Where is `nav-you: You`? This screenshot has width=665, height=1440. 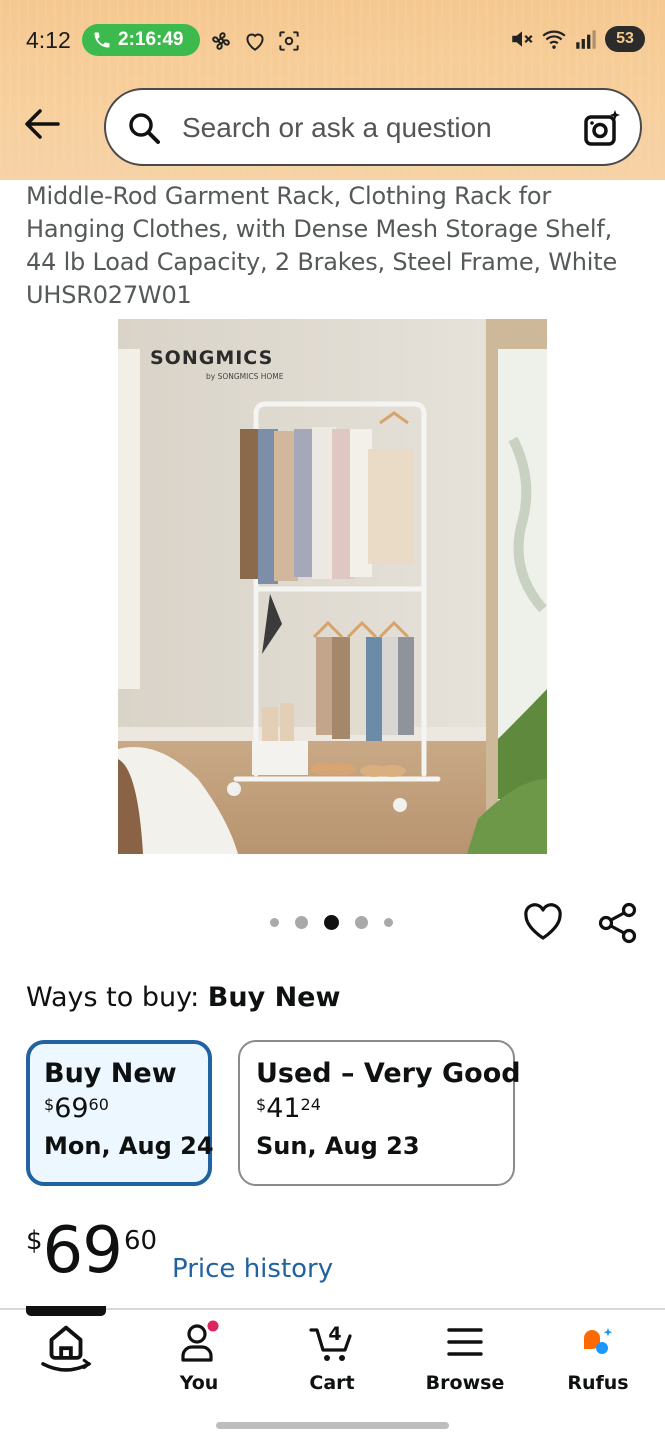
nav-you: You is located at coordinates (199, 1356).